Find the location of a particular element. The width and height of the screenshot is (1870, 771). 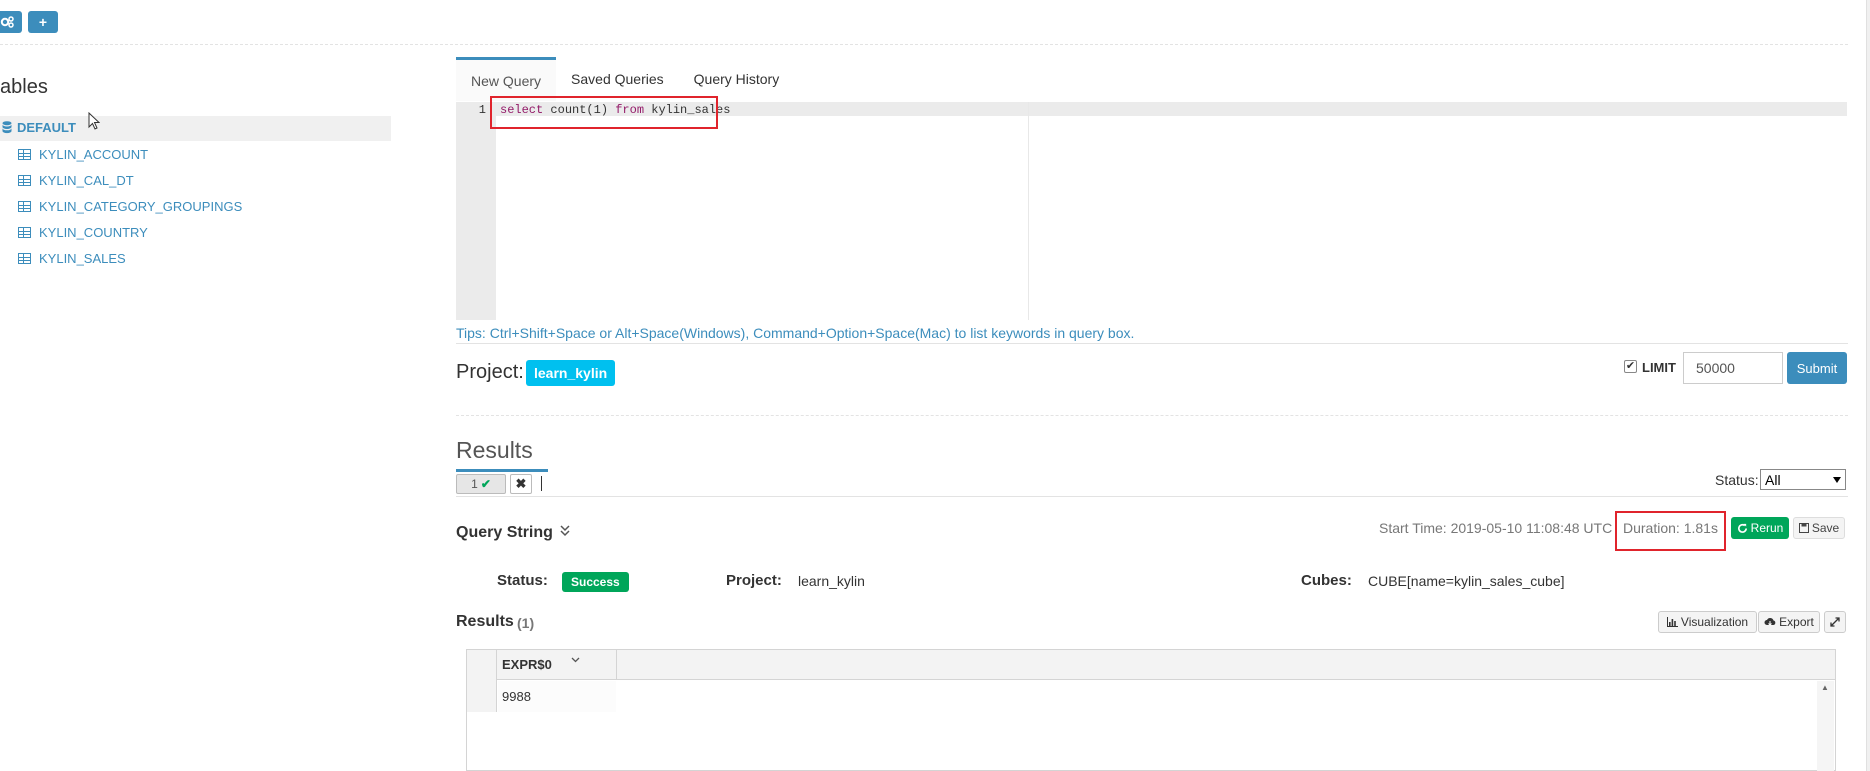

table-item-kylin-cal-dt: KYLIN_CAL_DT is located at coordinates (76, 180).